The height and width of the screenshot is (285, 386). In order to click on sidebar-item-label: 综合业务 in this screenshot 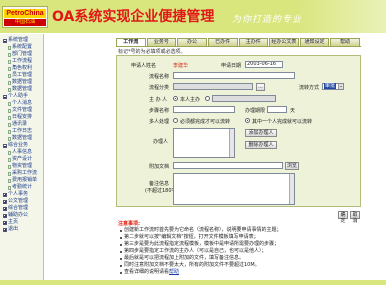, I will do `click(18, 145)`.